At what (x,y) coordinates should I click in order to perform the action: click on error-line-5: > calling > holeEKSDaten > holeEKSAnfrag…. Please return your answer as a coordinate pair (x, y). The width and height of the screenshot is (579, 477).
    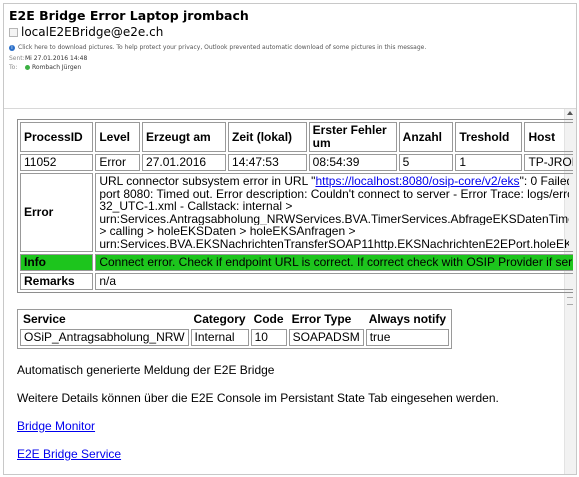
    Looking at the image, I should click on (227, 231).